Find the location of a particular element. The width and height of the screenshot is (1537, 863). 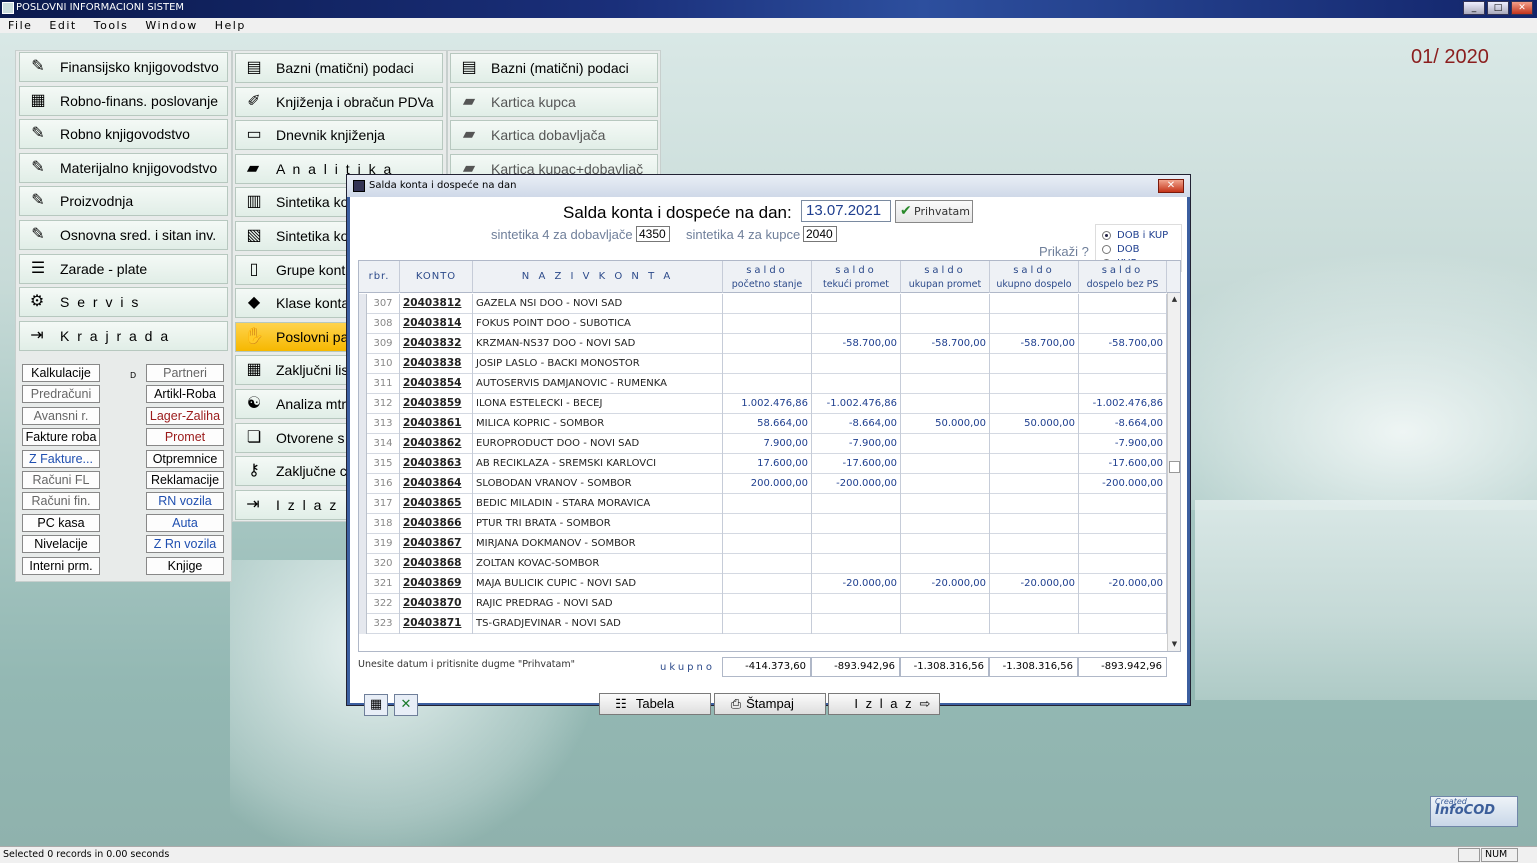

sint-kup-input: 2040 is located at coordinates (820, 234).